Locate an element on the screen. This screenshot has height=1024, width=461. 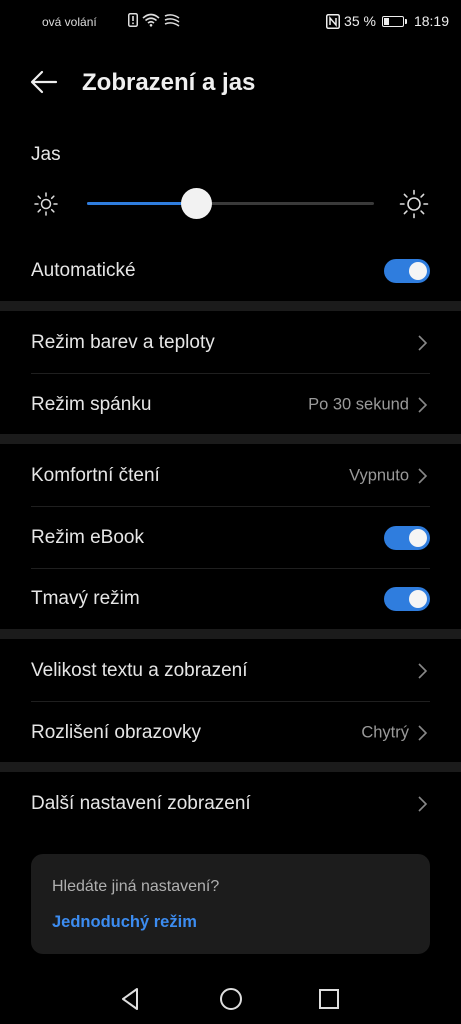
carrier-text: ová volání is located at coordinates (69, 22).